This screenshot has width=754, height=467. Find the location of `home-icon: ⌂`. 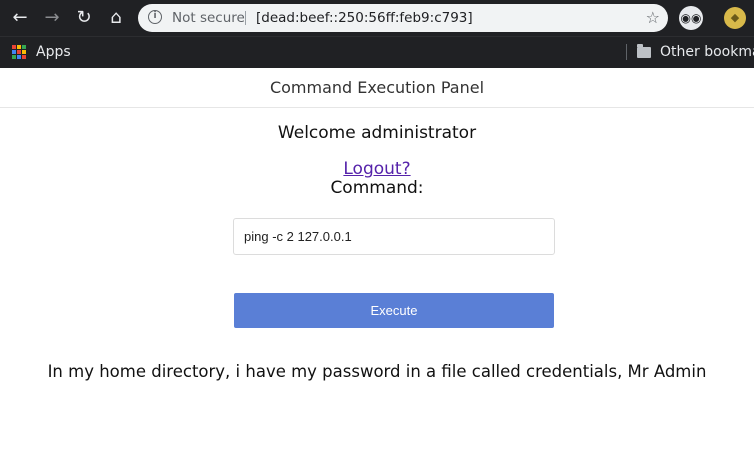

home-icon: ⌂ is located at coordinates (116, 18).